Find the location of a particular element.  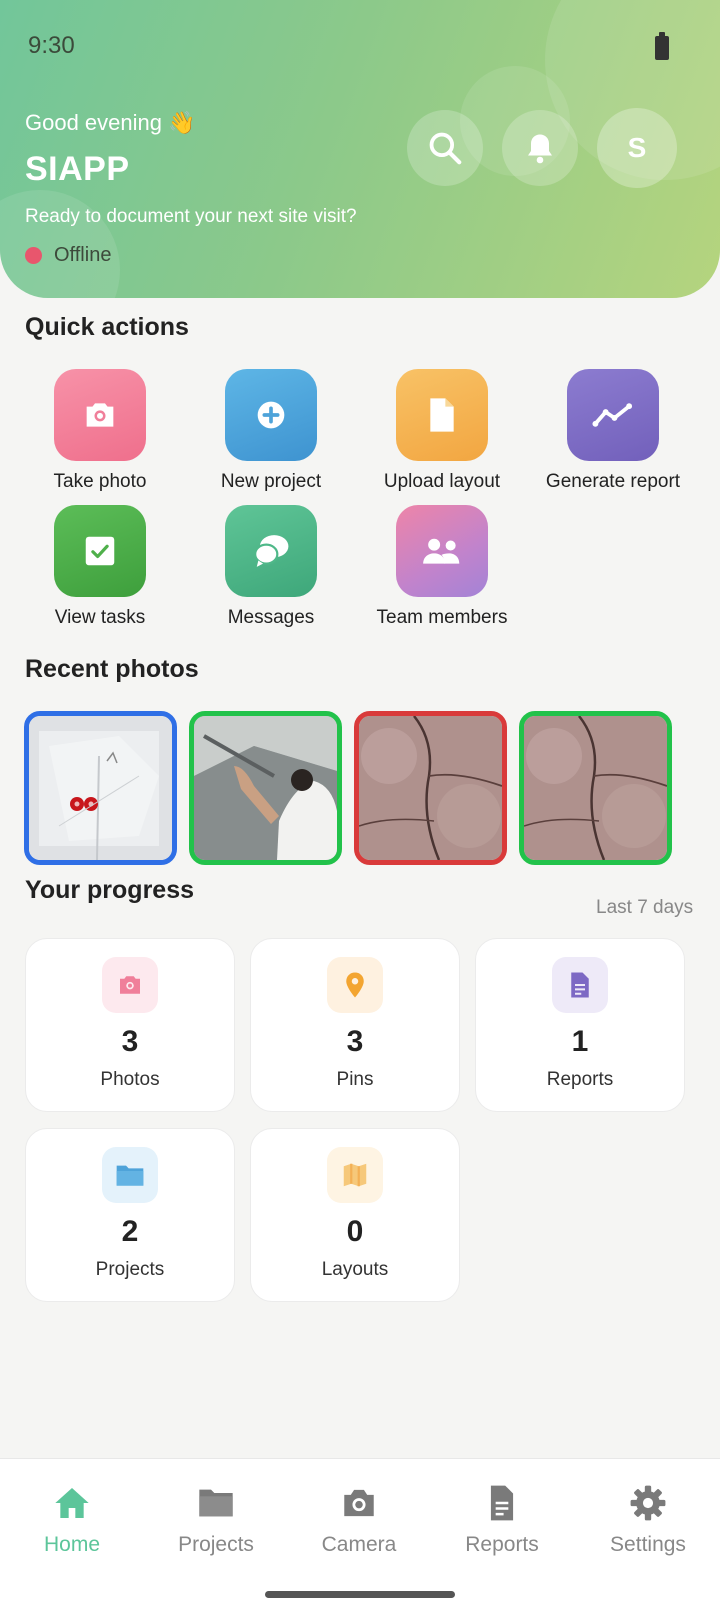

connection-status: Offline is located at coordinates (68, 255).